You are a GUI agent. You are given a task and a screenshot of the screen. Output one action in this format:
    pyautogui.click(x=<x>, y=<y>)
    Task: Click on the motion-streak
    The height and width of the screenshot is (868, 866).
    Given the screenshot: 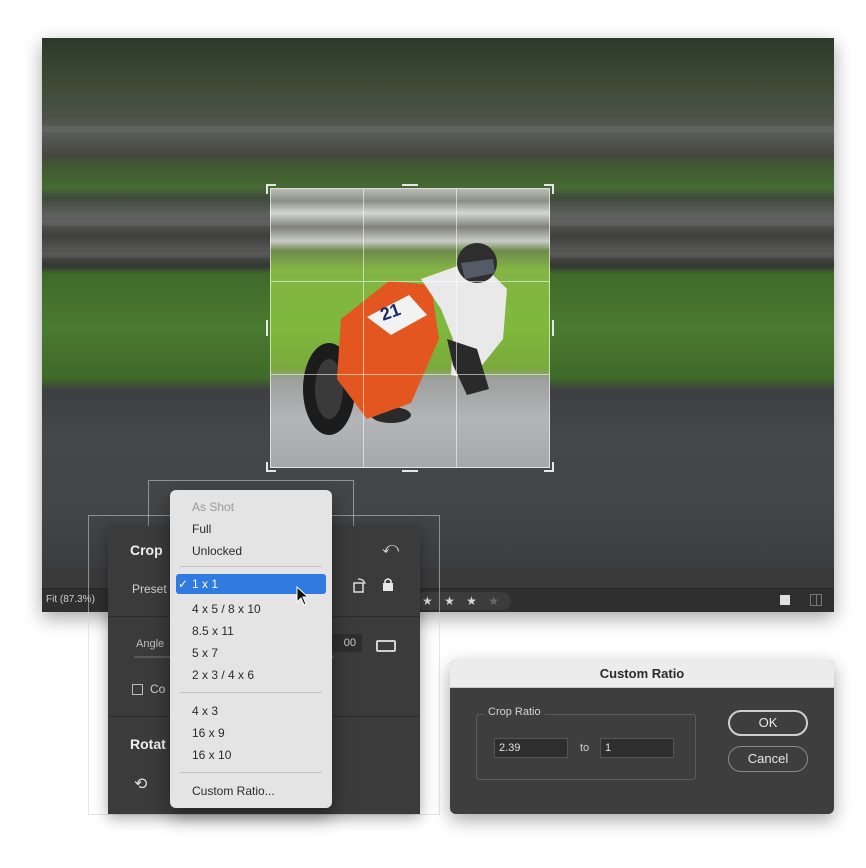 What is the action you would take?
    pyautogui.click(x=438, y=129)
    